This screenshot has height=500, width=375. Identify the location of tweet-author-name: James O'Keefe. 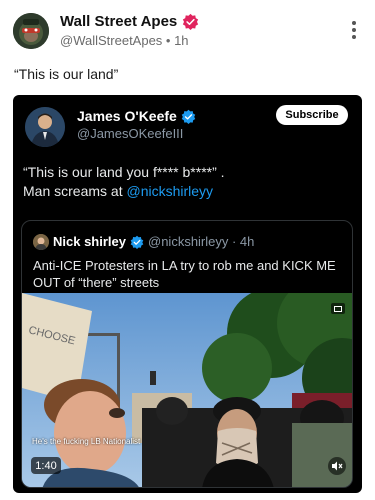
(136, 116).